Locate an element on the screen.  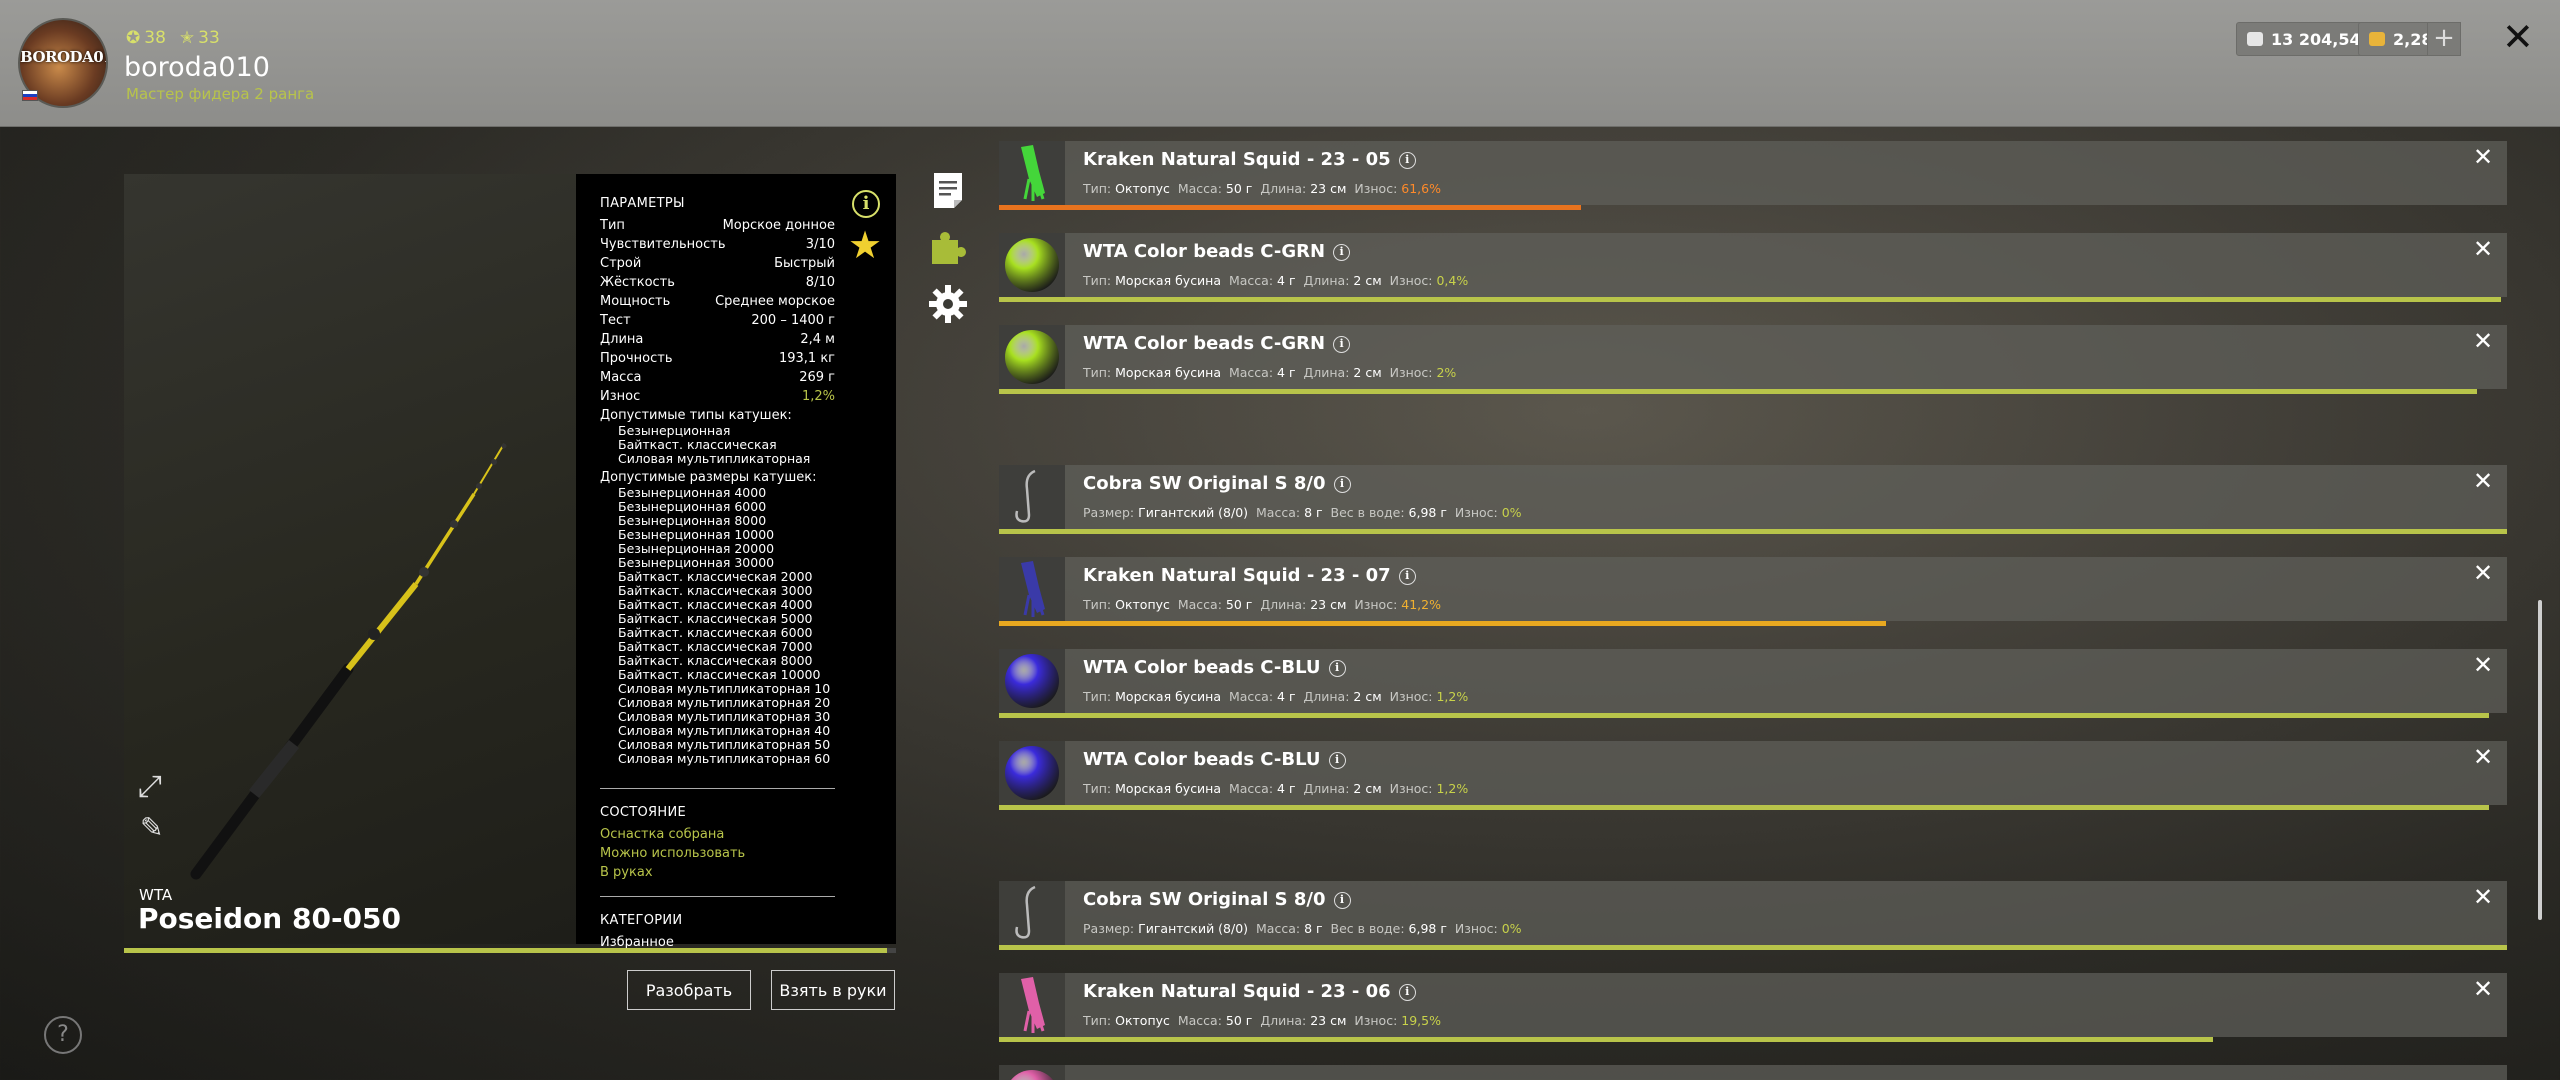
disassemble-button: Разобрать is located at coordinates (689, 990).